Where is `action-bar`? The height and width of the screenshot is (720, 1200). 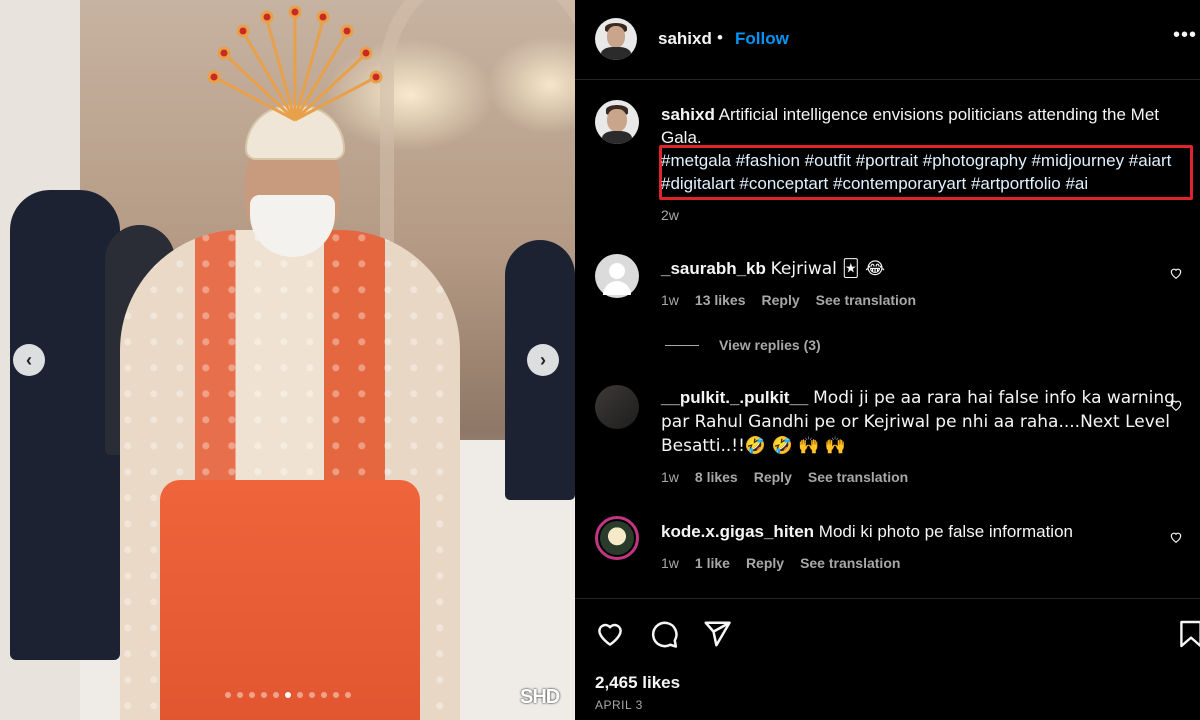
action-bar is located at coordinates (887, 659).